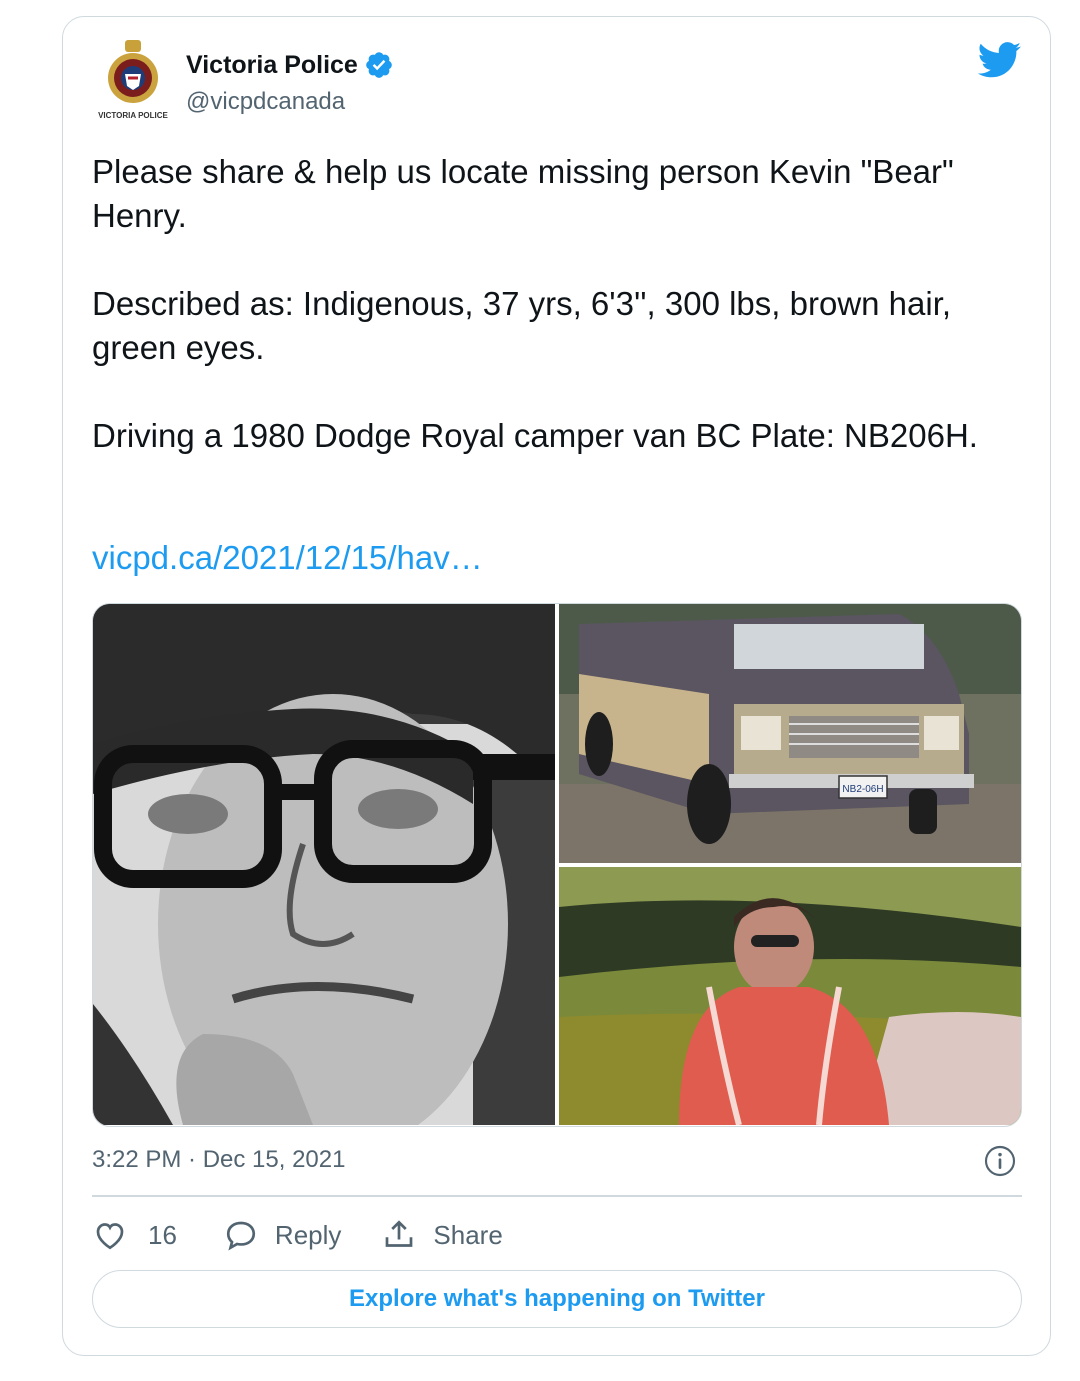 The width and height of the screenshot is (1080, 1381). What do you see at coordinates (399, 1233) in the screenshot?
I see `share-upload-icon` at bounding box center [399, 1233].